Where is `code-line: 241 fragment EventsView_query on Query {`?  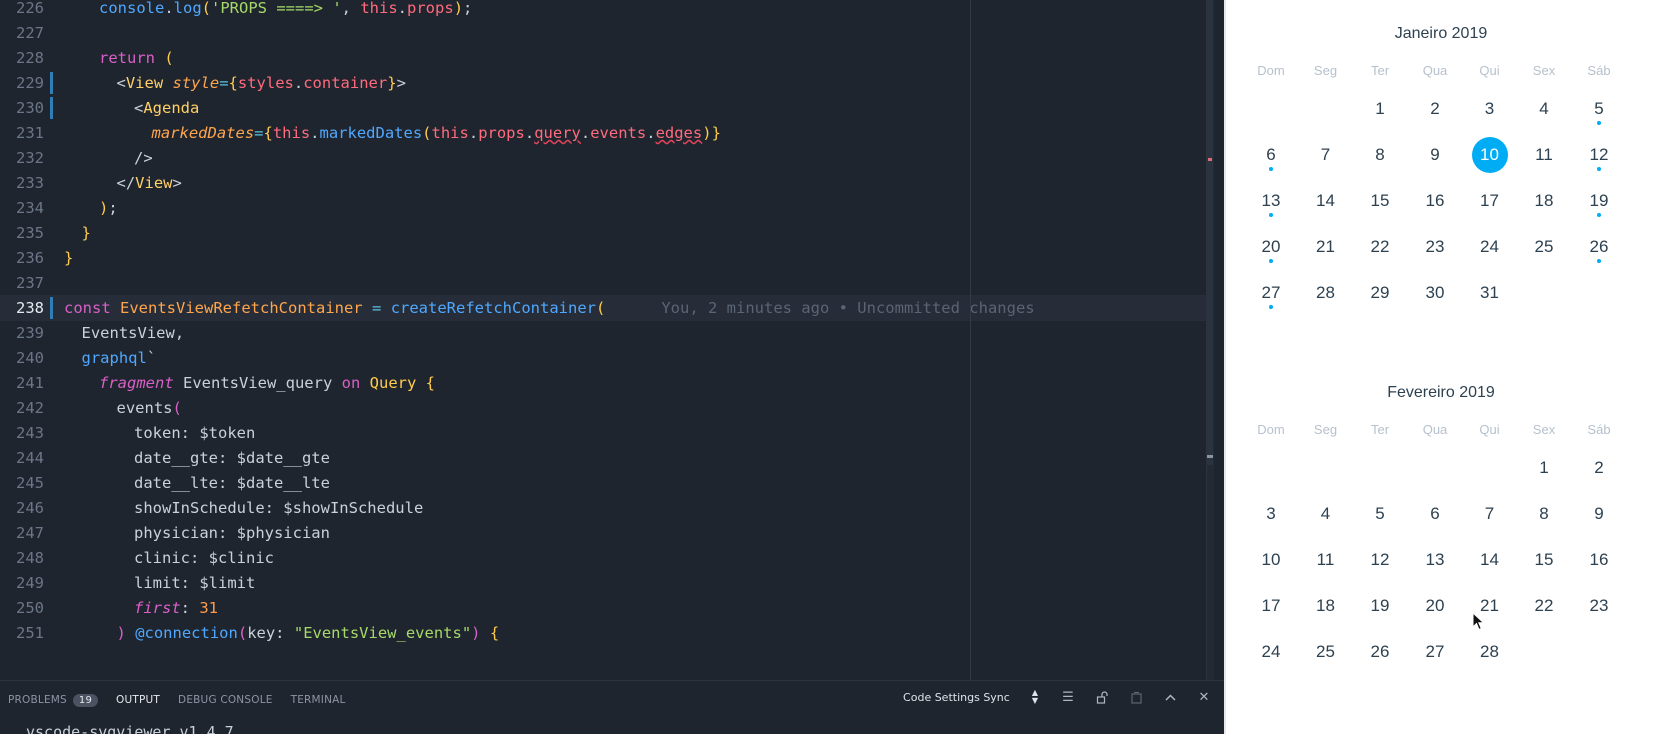
code-line: 241 fragment EventsView_query on Query { is located at coordinates (606, 383).